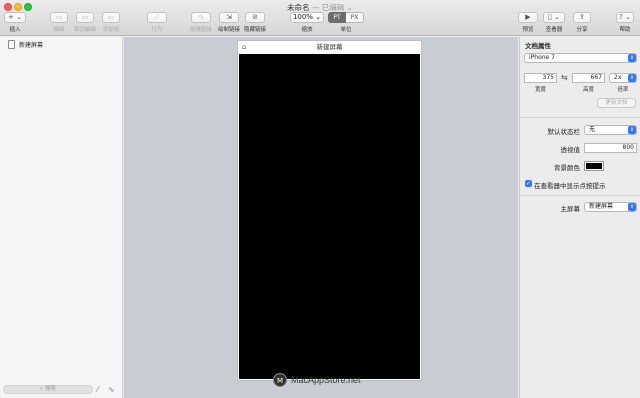 Image resolution: width=640 pixels, height=398 pixels. I want to click on unit-segmented-control: PT PX, so click(346, 17).